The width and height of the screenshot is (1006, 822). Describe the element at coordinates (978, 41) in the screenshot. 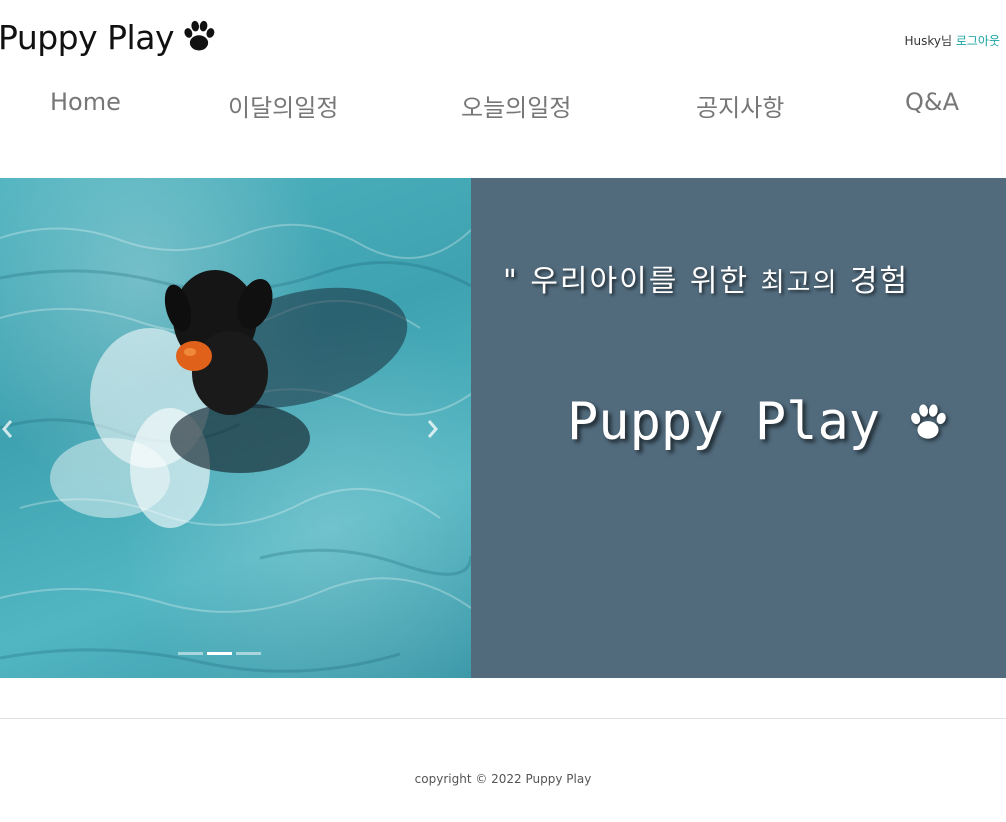

I see `logout-link: 로그아웃` at that location.